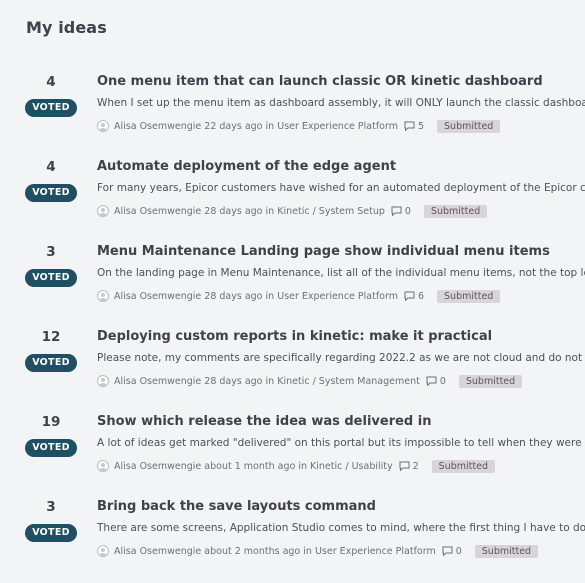 The width and height of the screenshot is (585, 583). Describe the element at coordinates (51, 350) in the screenshot. I see `vote-column: 12 VOTED` at that location.